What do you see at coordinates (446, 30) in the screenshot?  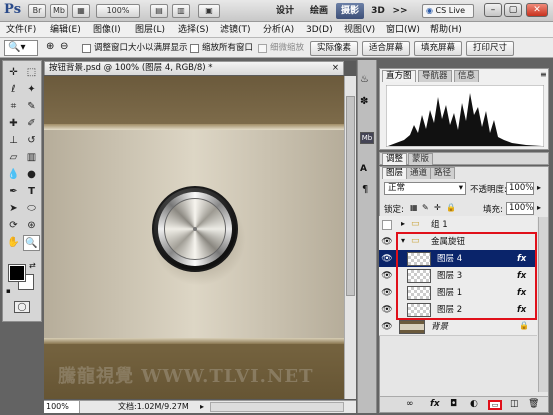 I see `menu-help: 帮助(H)` at bounding box center [446, 30].